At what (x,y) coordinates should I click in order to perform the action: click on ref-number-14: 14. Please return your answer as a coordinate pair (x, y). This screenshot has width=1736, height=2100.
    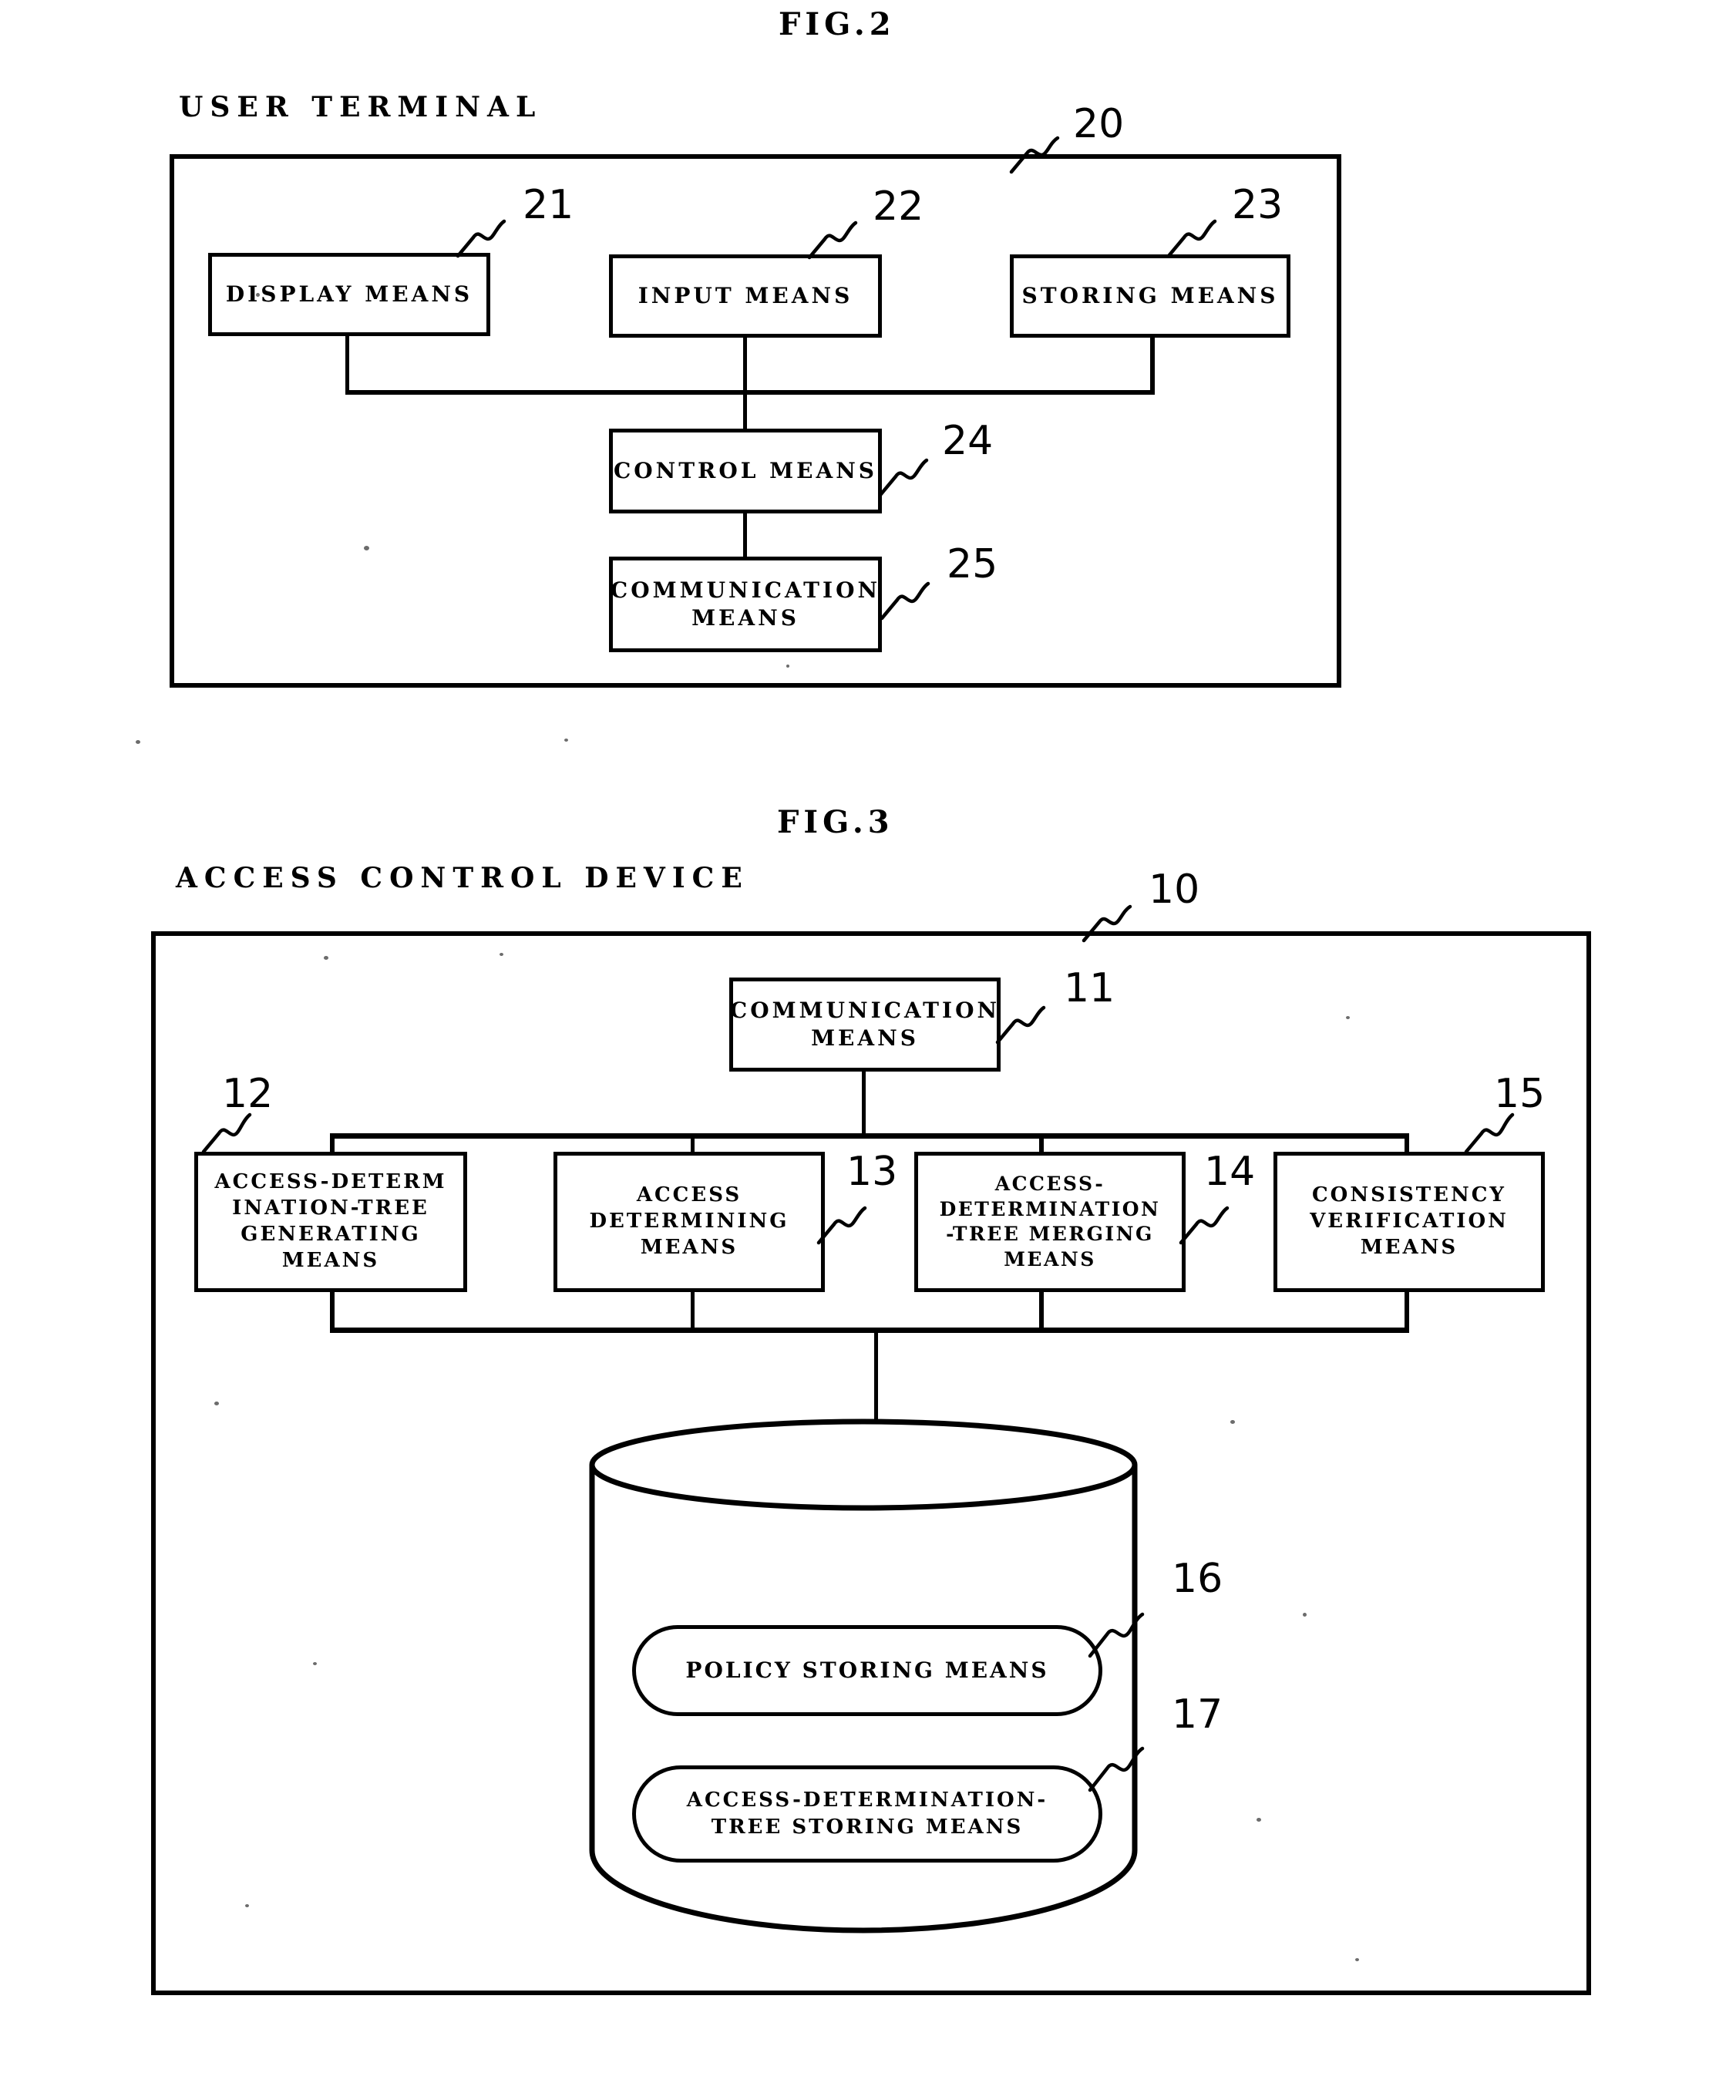
    Looking at the image, I should click on (1230, 1172).